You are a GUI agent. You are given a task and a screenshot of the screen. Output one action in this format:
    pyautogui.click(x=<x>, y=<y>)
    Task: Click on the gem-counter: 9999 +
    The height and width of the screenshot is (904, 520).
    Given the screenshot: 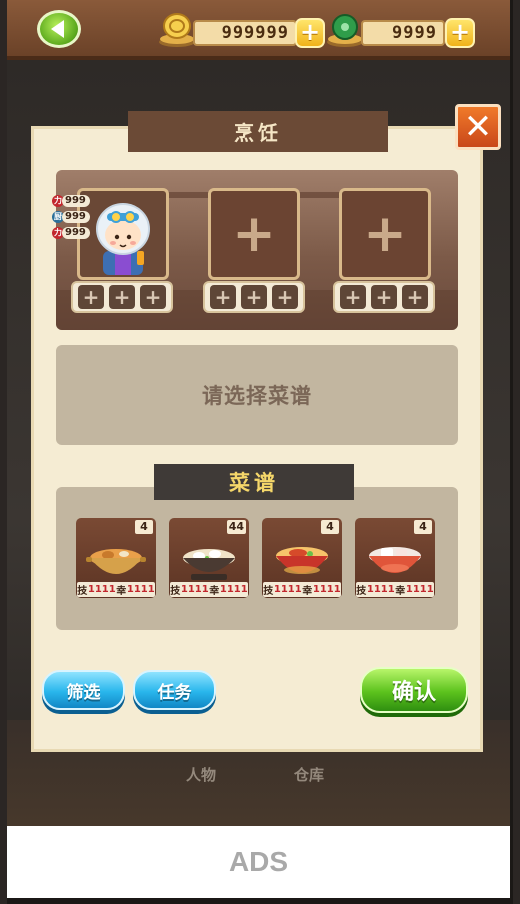 What is the action you would take?
    pyautogui.click(x=401, y=31)
    